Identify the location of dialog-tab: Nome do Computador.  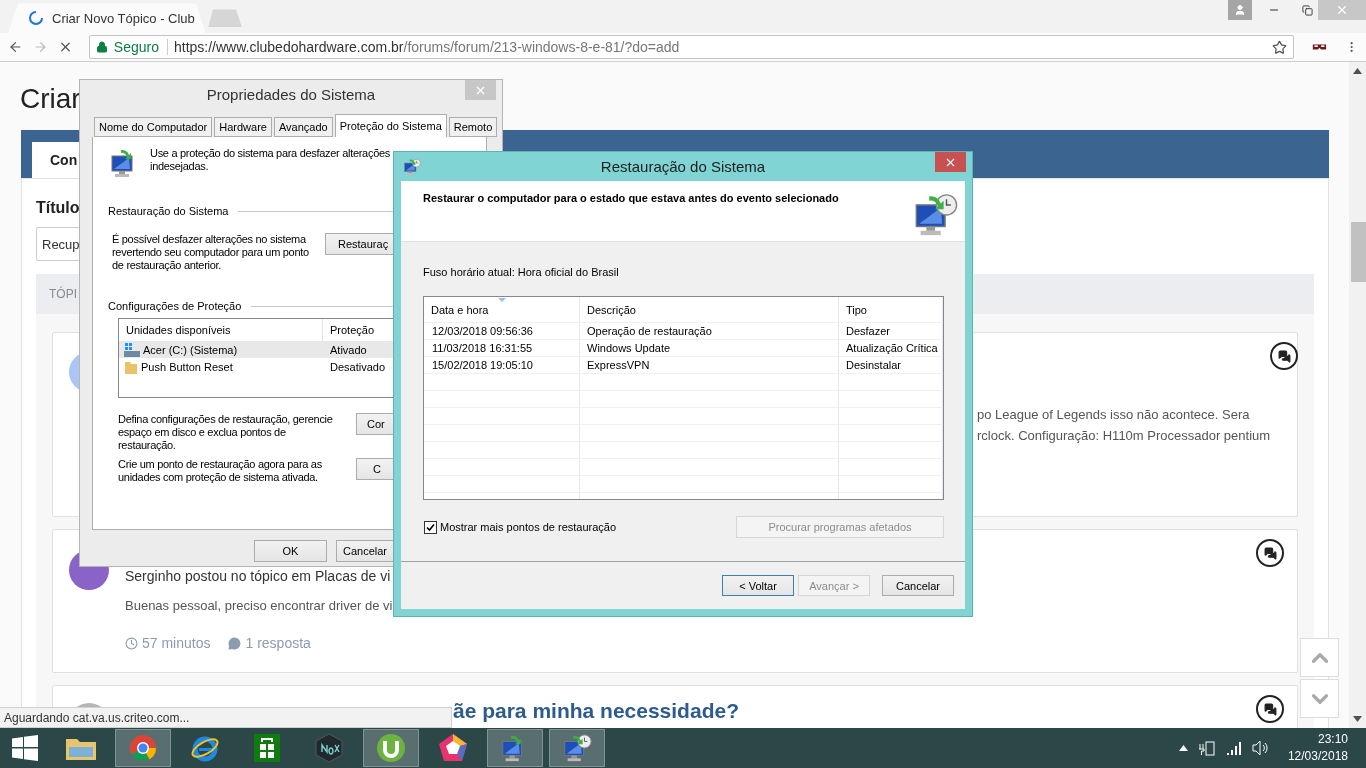
(153, 127).